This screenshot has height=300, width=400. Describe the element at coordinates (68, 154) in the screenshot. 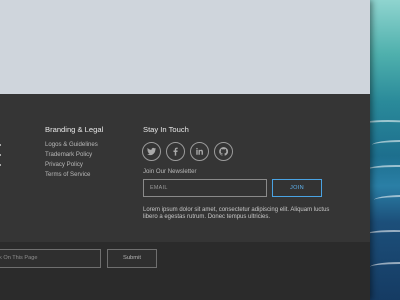

I see `link-trademark-policy: Trademark Policy` at that location.